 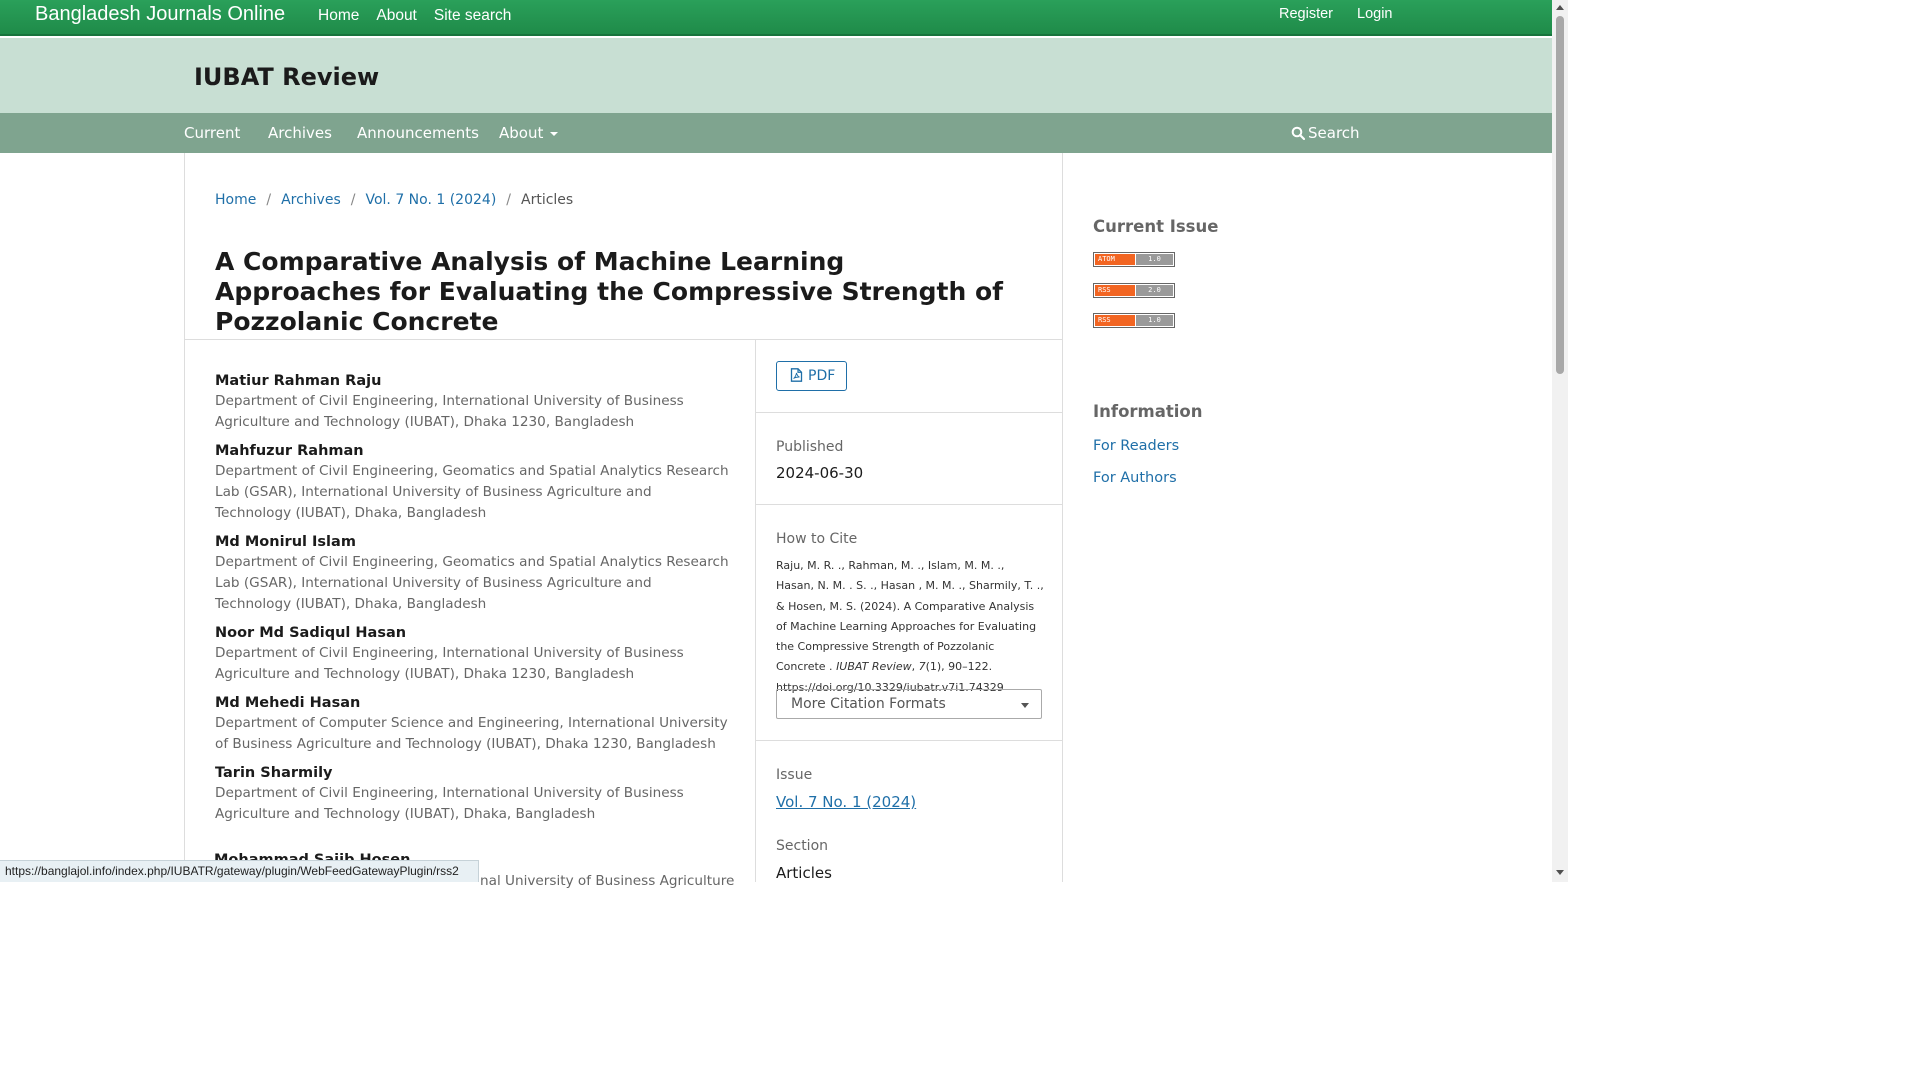 I want to click on pdf-label: PDF, so click(x=822, y=376).